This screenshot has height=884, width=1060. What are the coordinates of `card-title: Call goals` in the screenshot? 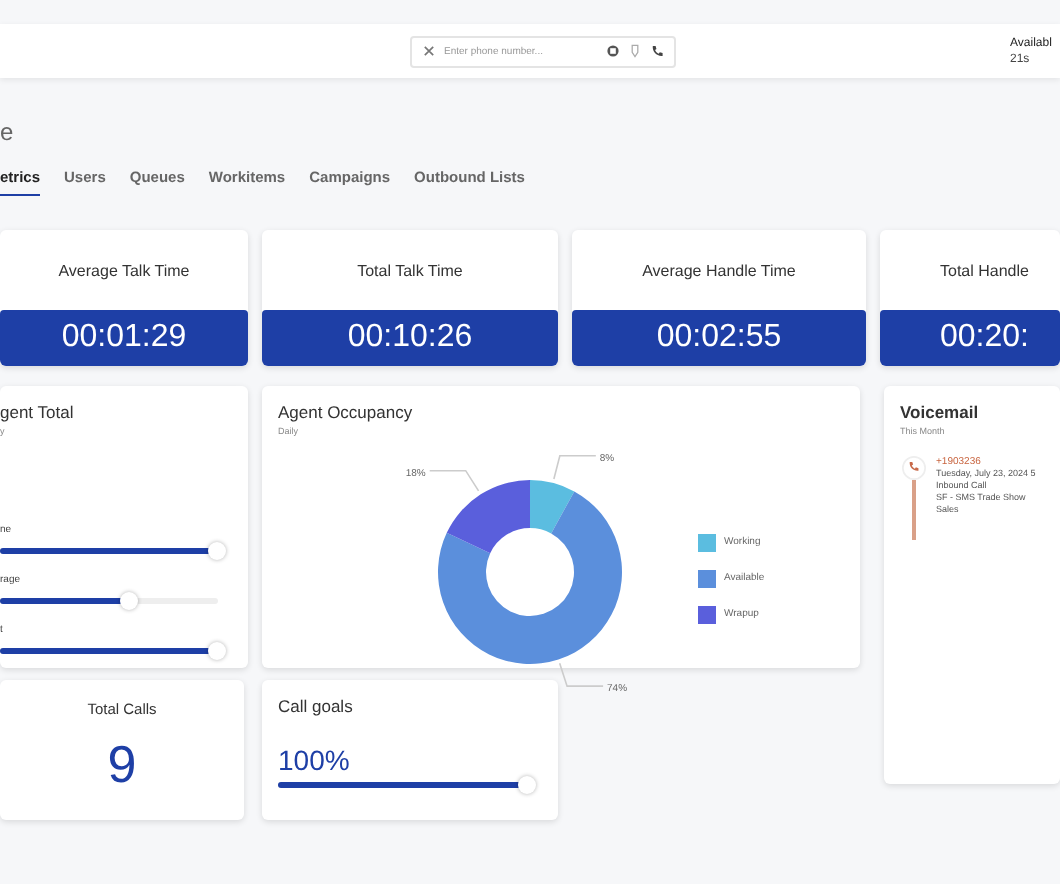 It's located at (316, 706).